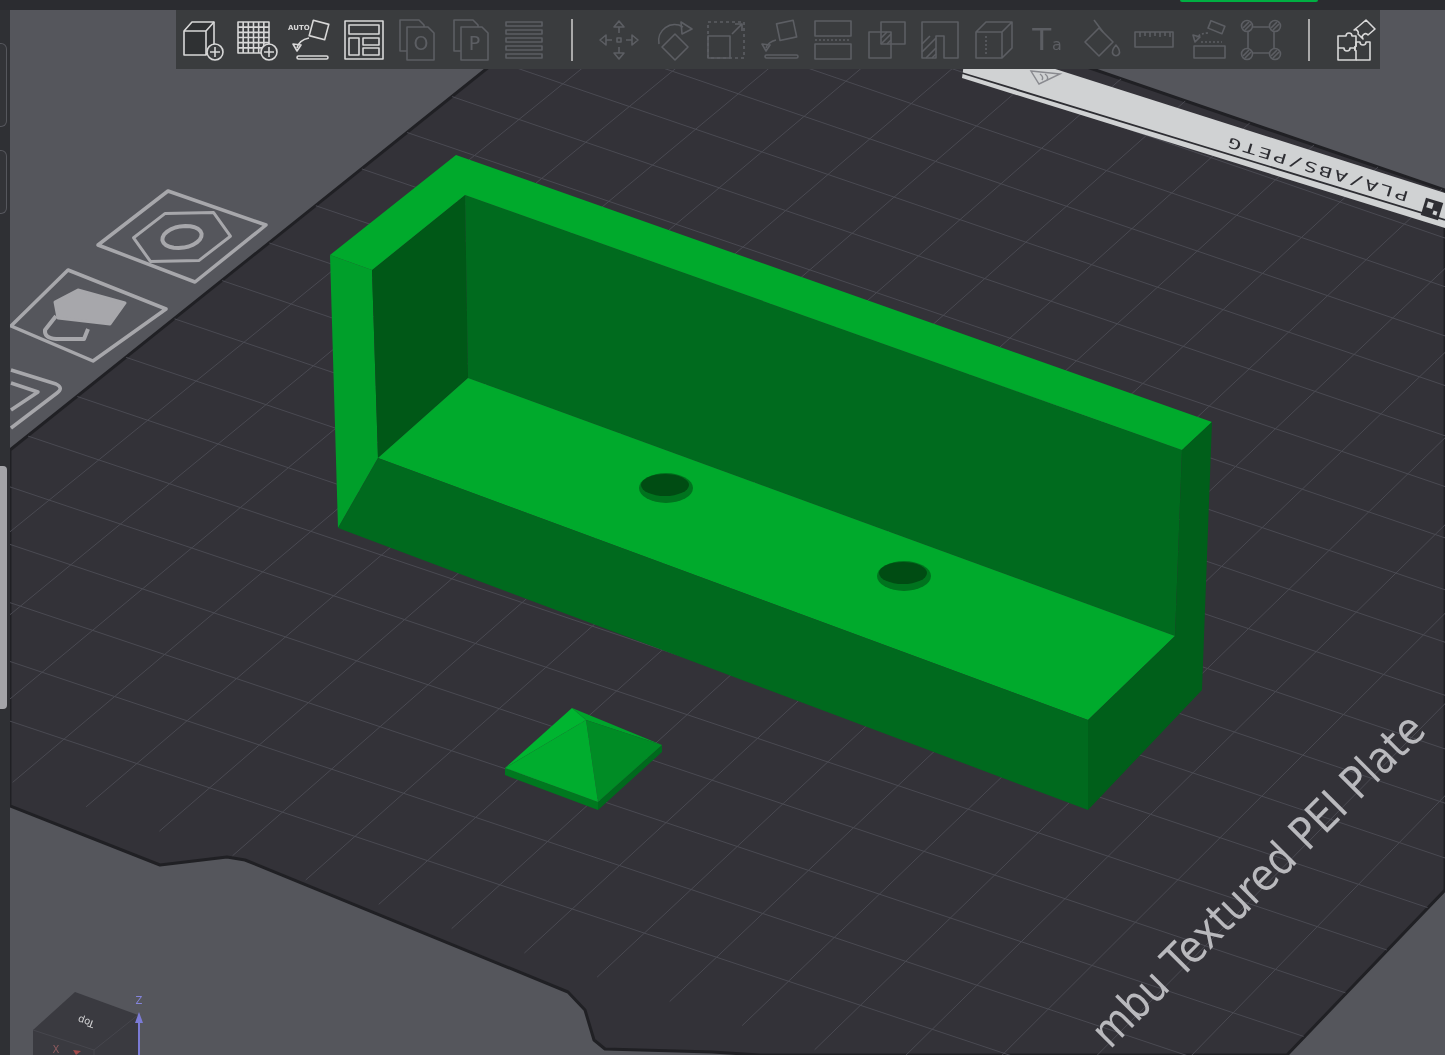  What do you see at coordinates (3, 587) in the screenshot?
I see `scrollbar` at bounding box center [3, 587].